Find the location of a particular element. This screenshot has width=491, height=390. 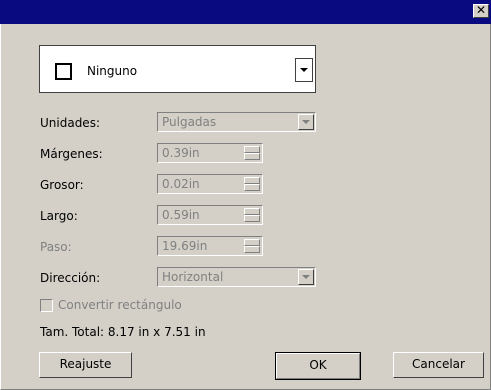

step-spinbox: 19.69in is located at coordinates (210, 246).